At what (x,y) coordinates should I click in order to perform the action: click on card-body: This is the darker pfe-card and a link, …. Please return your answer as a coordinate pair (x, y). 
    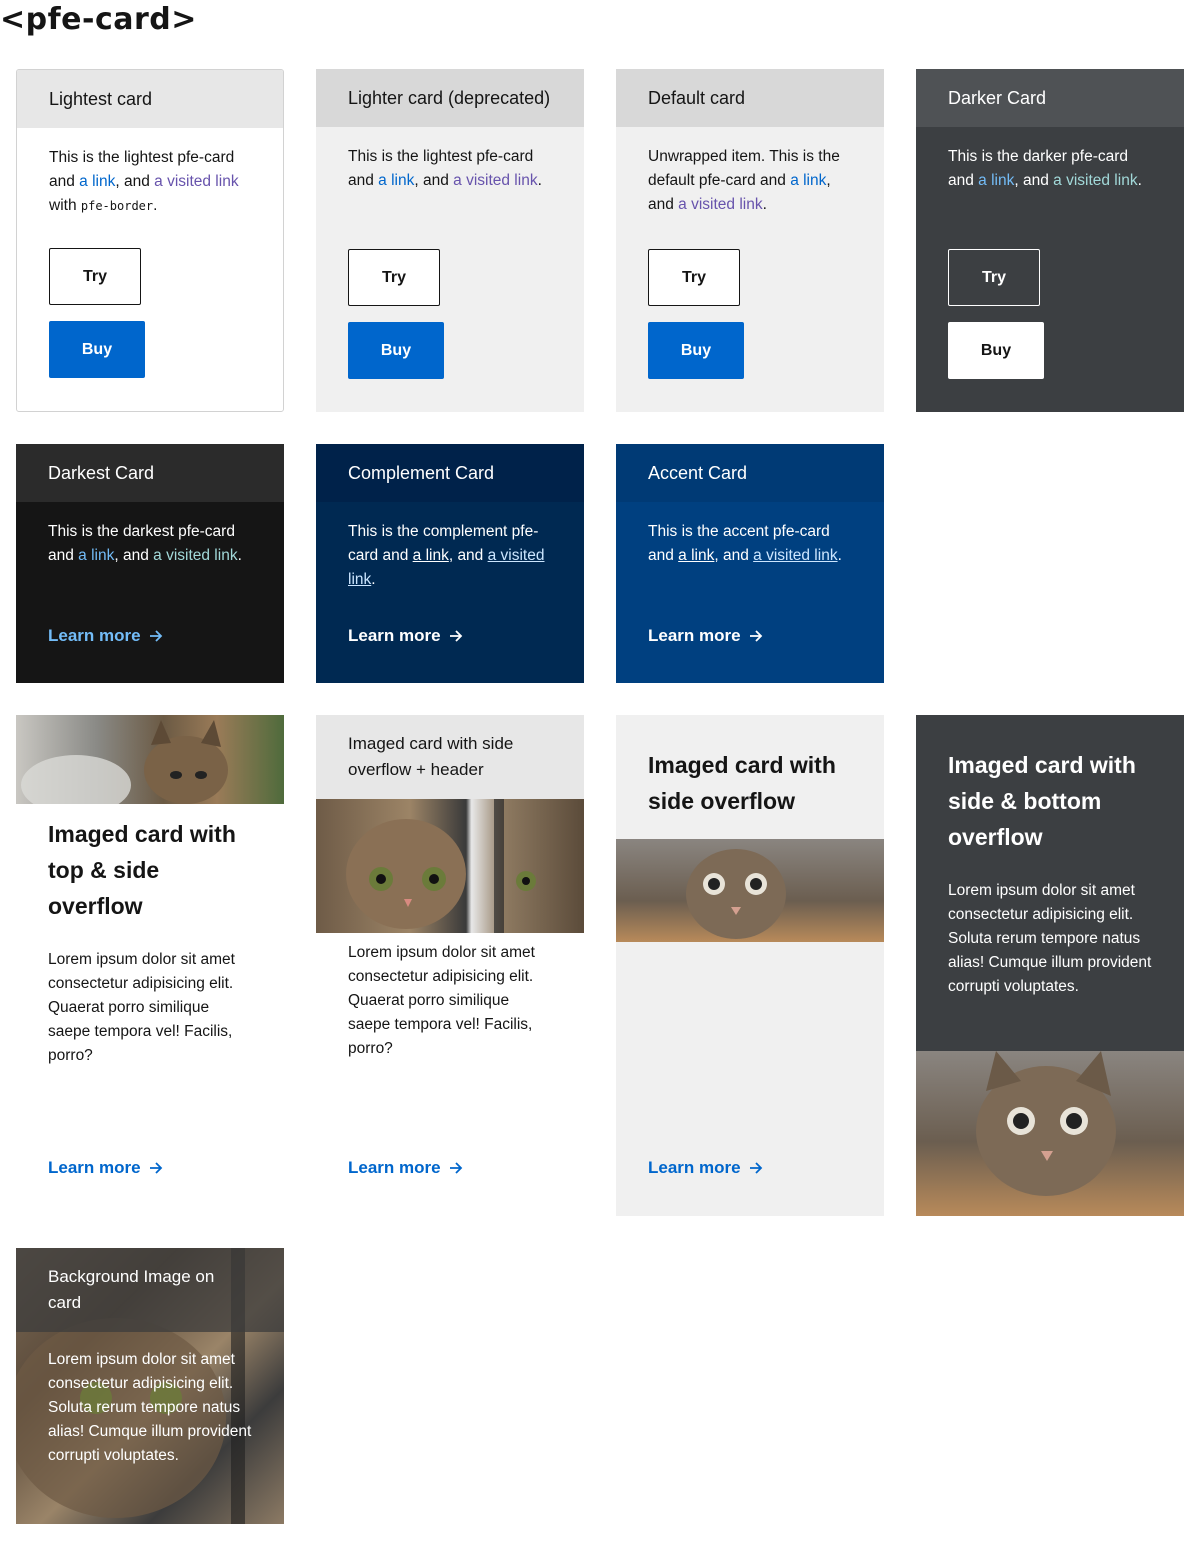
    Looking at the image, I should click on (1050, 160).